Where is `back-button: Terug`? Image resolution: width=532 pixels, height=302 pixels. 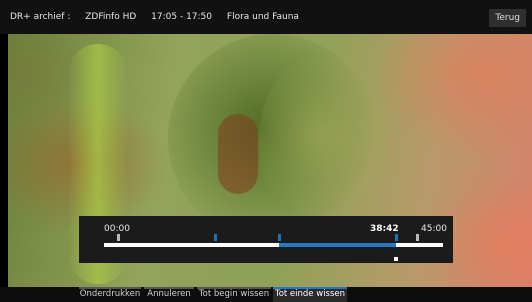
back-button: Terug is located at coordinates (507, 18).